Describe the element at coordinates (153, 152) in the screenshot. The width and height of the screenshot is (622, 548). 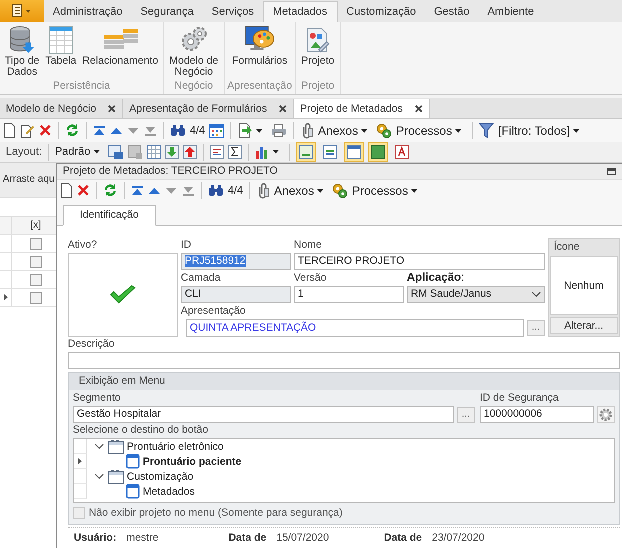
I see `grid-icon` at that location.